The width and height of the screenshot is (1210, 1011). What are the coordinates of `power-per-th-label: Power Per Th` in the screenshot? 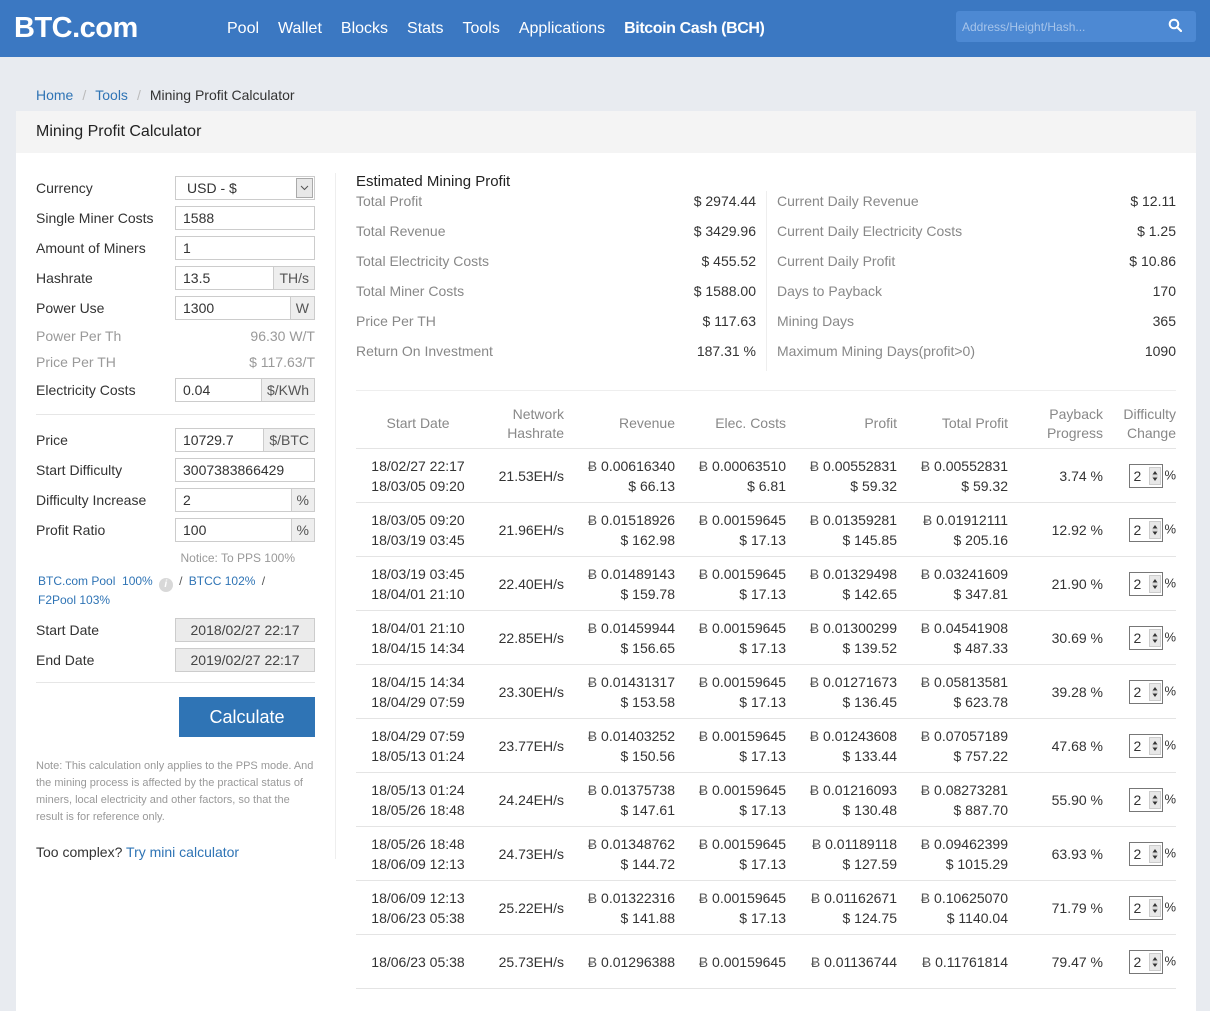 It's located at (79, 336).